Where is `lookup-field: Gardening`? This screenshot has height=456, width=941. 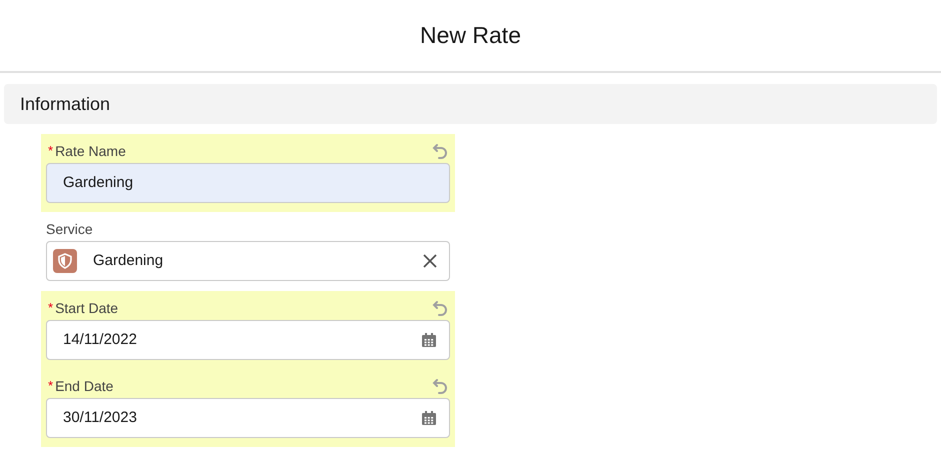
lookup-field: Gardening is located at coordinates (248, 261).